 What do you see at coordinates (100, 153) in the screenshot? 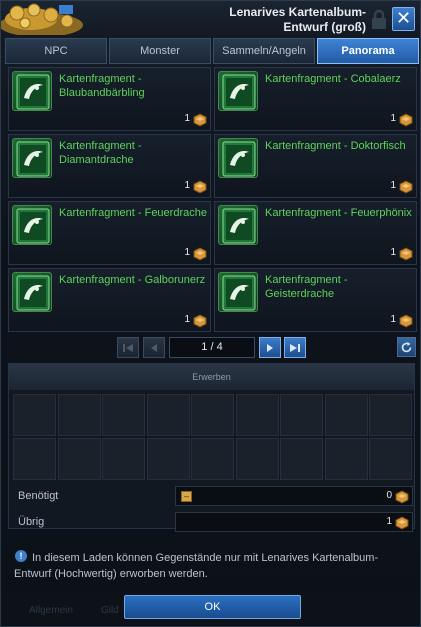
I see `item-name: Kartenfragment - Diamantdrache` at bounding box center [100, 153].